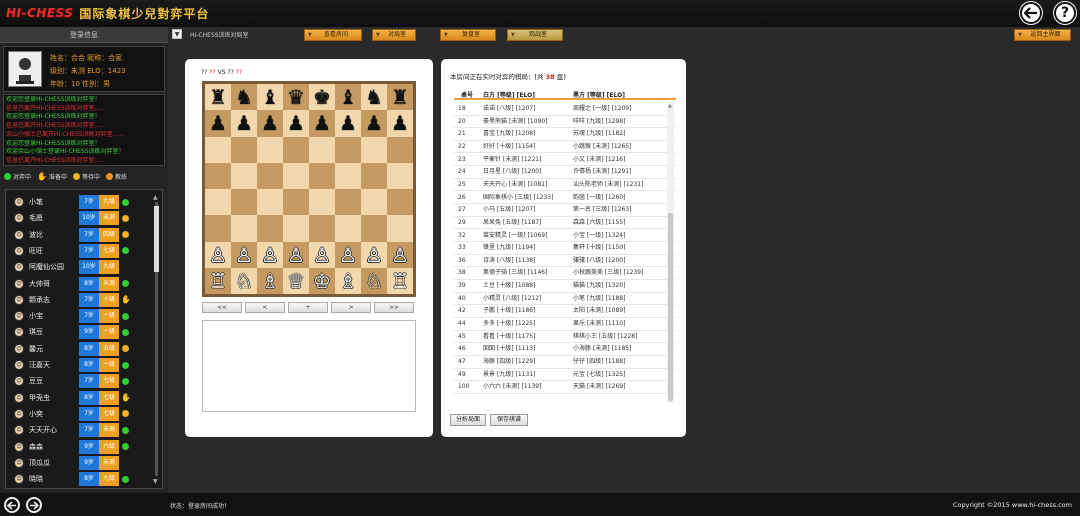 Image resolution: width=1080 pixels, height=516 pixels. What do you see at coordinates (565, 261) in the screenshot?
I see `game-row: 36 诗涛 [八级] [1138] 骧骧 [八级] [1200]` at bounding box center [565, 261].